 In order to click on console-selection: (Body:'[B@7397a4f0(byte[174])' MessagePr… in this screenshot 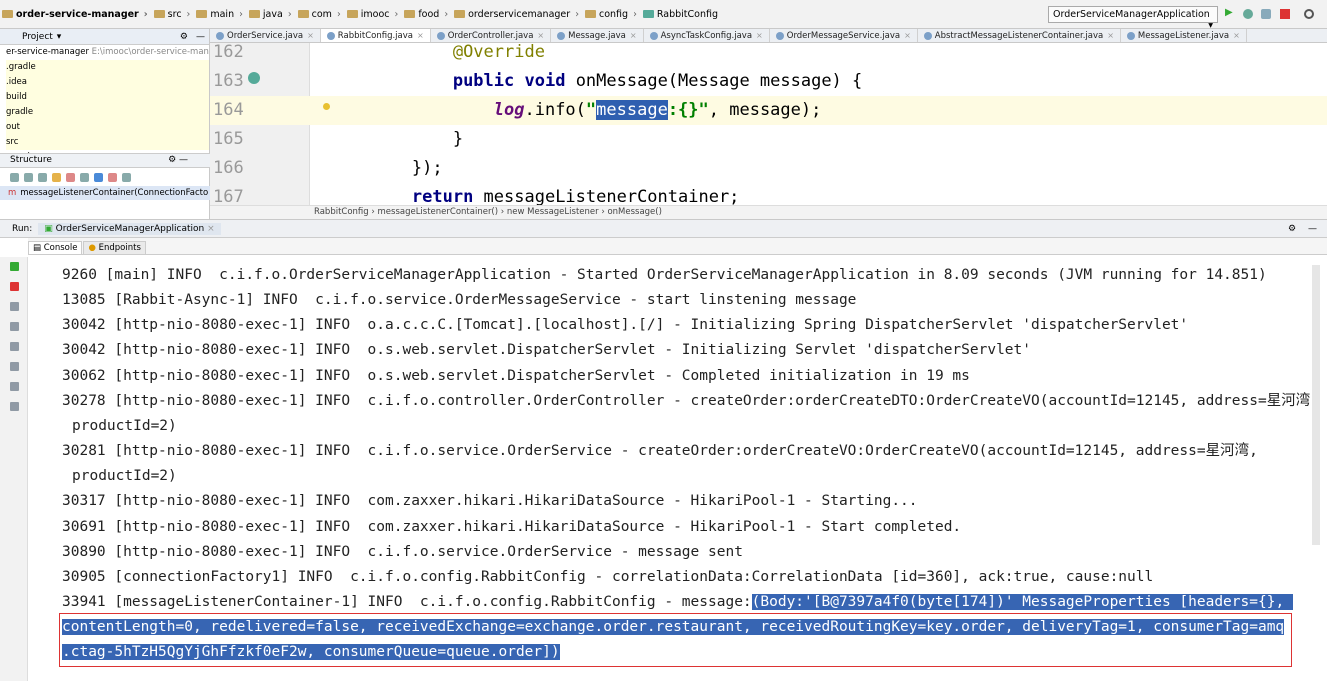, I will do `click(1022, 601)`.